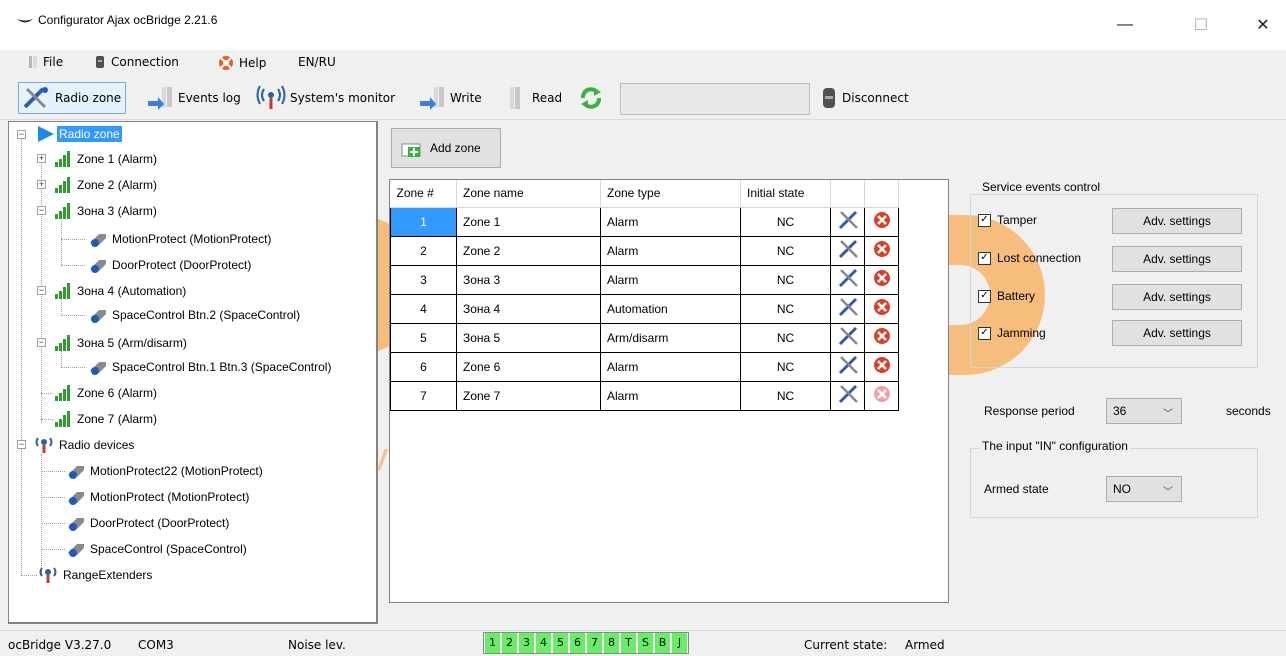 The image size is (1286, 656). Describe the element at coordinates (531, 98) in the screenshot. I see `read-button: Read` at that location.